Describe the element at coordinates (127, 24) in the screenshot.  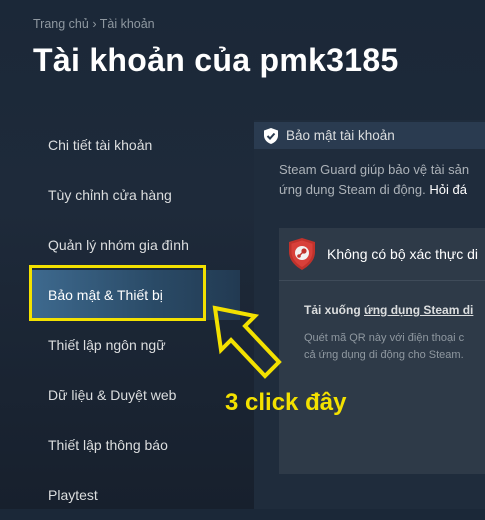
I see `breadcrumb-current: Tài khoản` at that location.